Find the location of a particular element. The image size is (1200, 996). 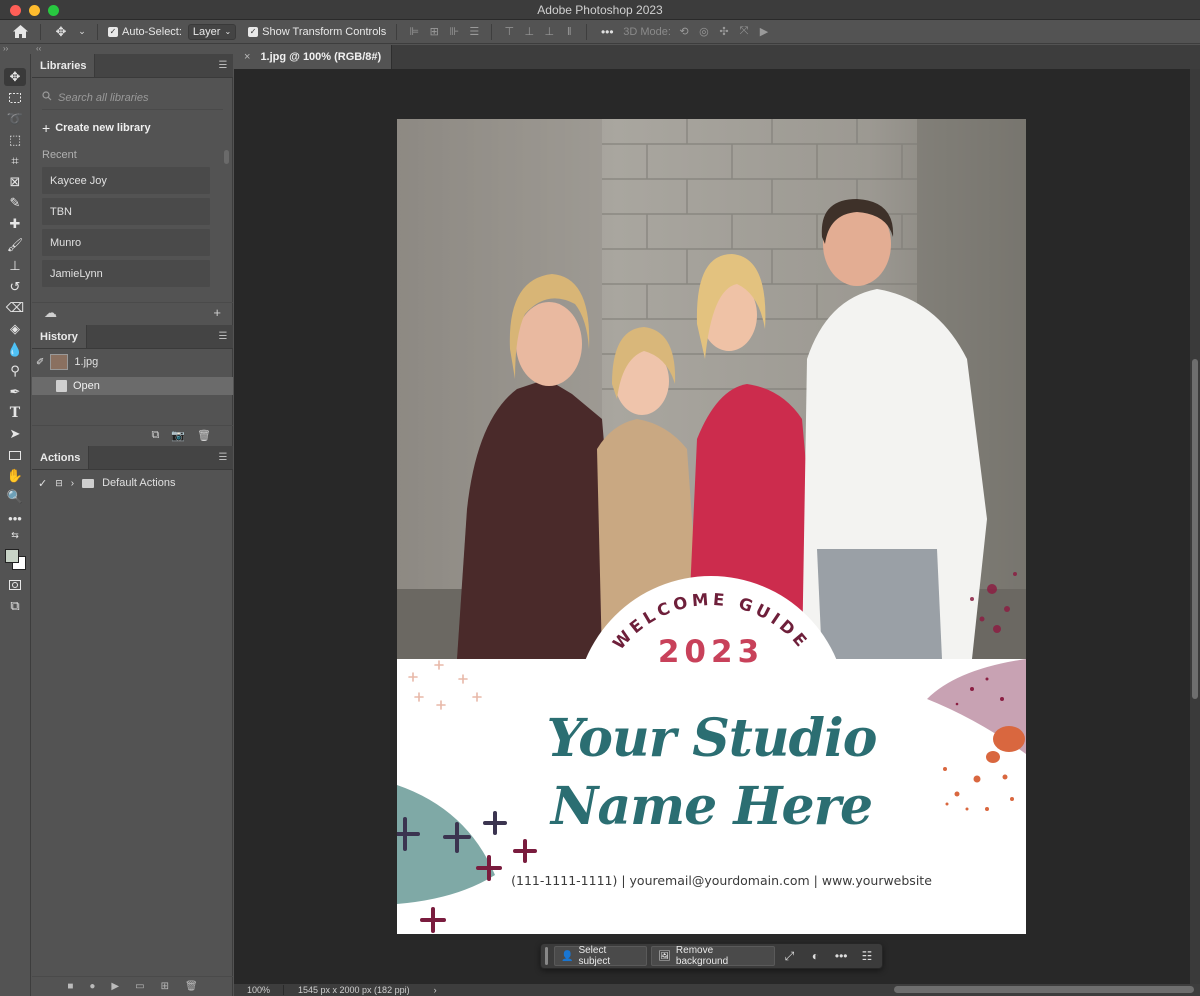

quick-mask-icon is located at coordinates (15, 585).